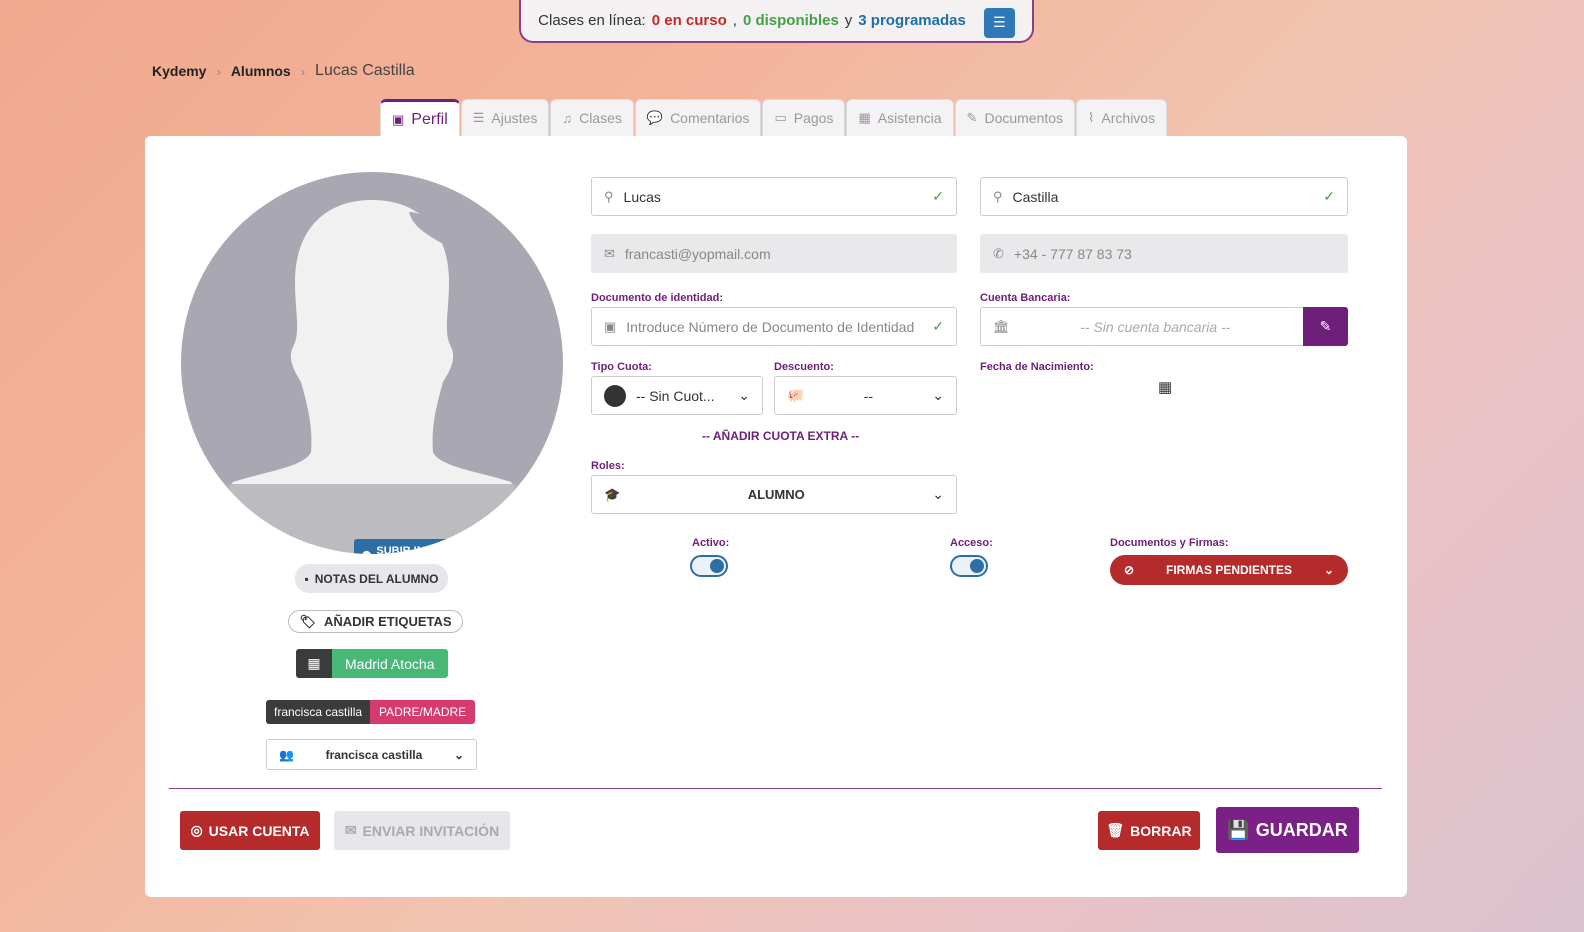 The width and height of the screenshot is (1584, 932). Describe the element at coordinates (600, 118) in the screenshot. I see `tab-label: Clases` at that location.